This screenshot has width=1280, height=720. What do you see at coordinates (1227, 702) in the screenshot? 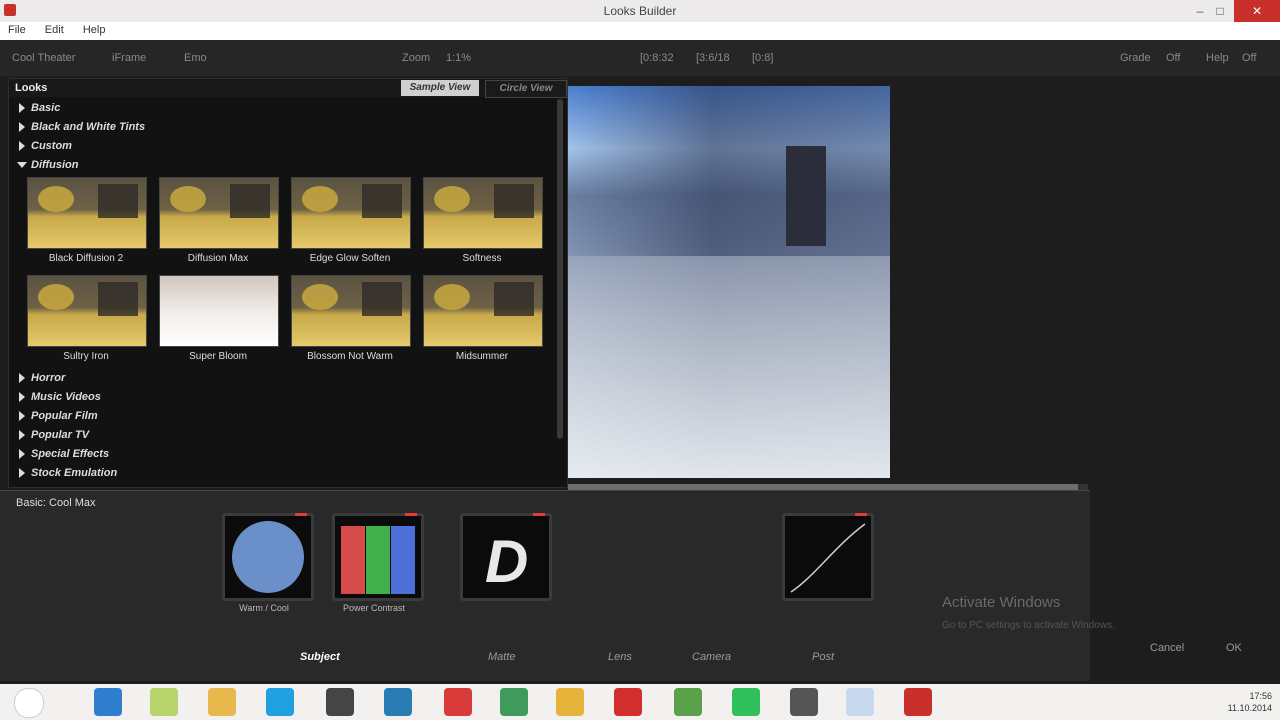
I see `system-tray-clock: 17:56 11.10.2014` at bounding box center [1227, 702].